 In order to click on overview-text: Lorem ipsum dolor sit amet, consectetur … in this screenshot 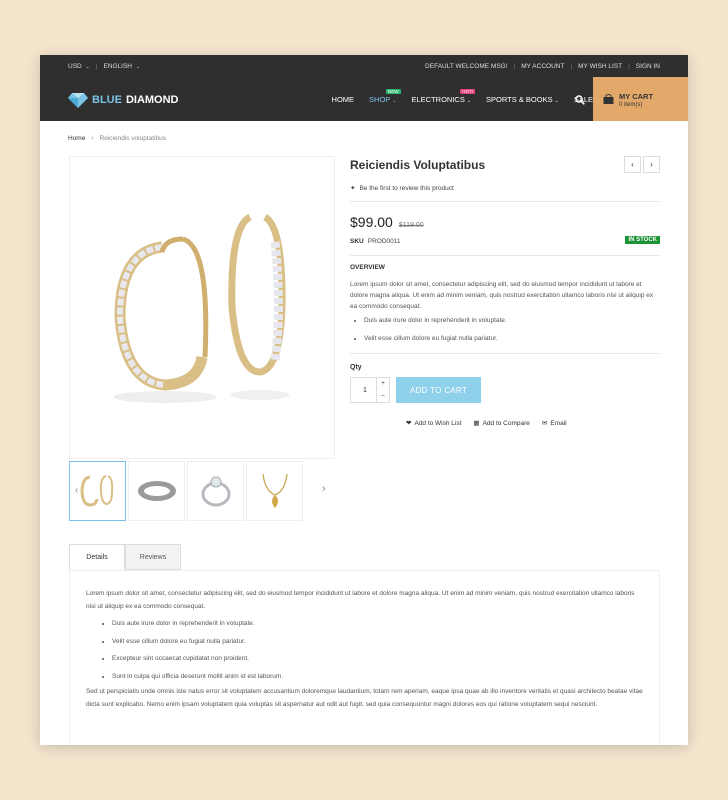, I will do `click(502, 295)`.